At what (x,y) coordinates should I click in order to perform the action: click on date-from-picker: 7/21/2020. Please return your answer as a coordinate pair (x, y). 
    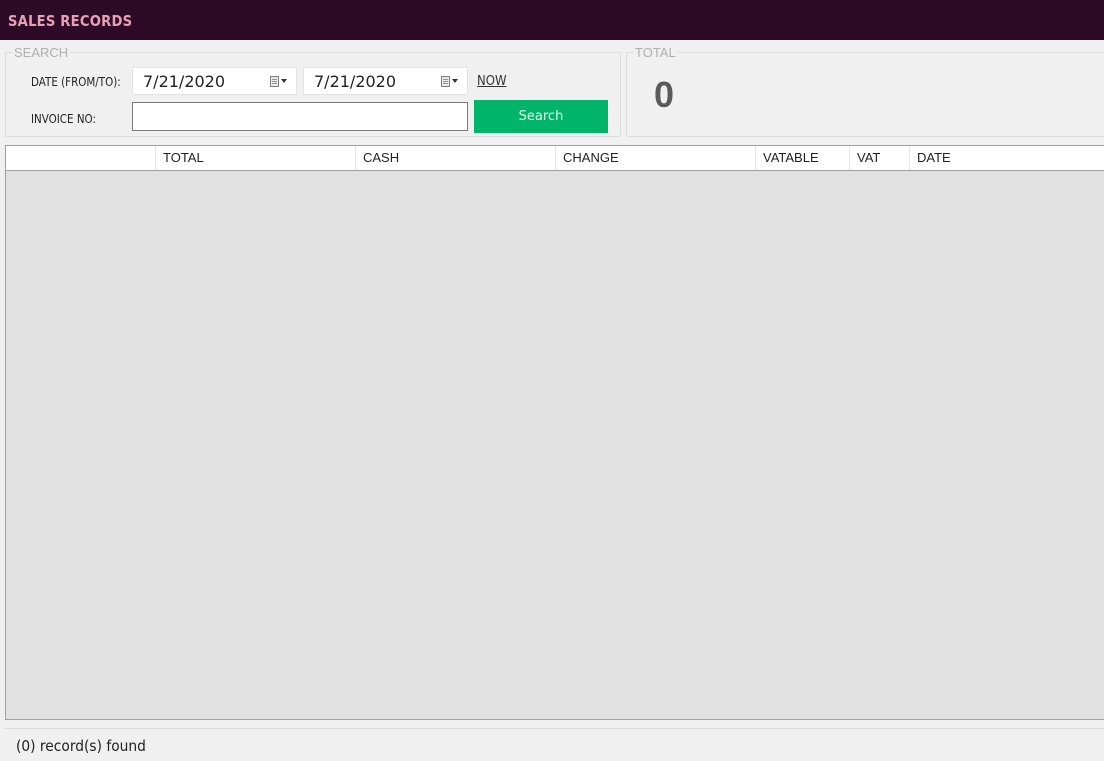
    Looking at the image, I should click on (214, 81).